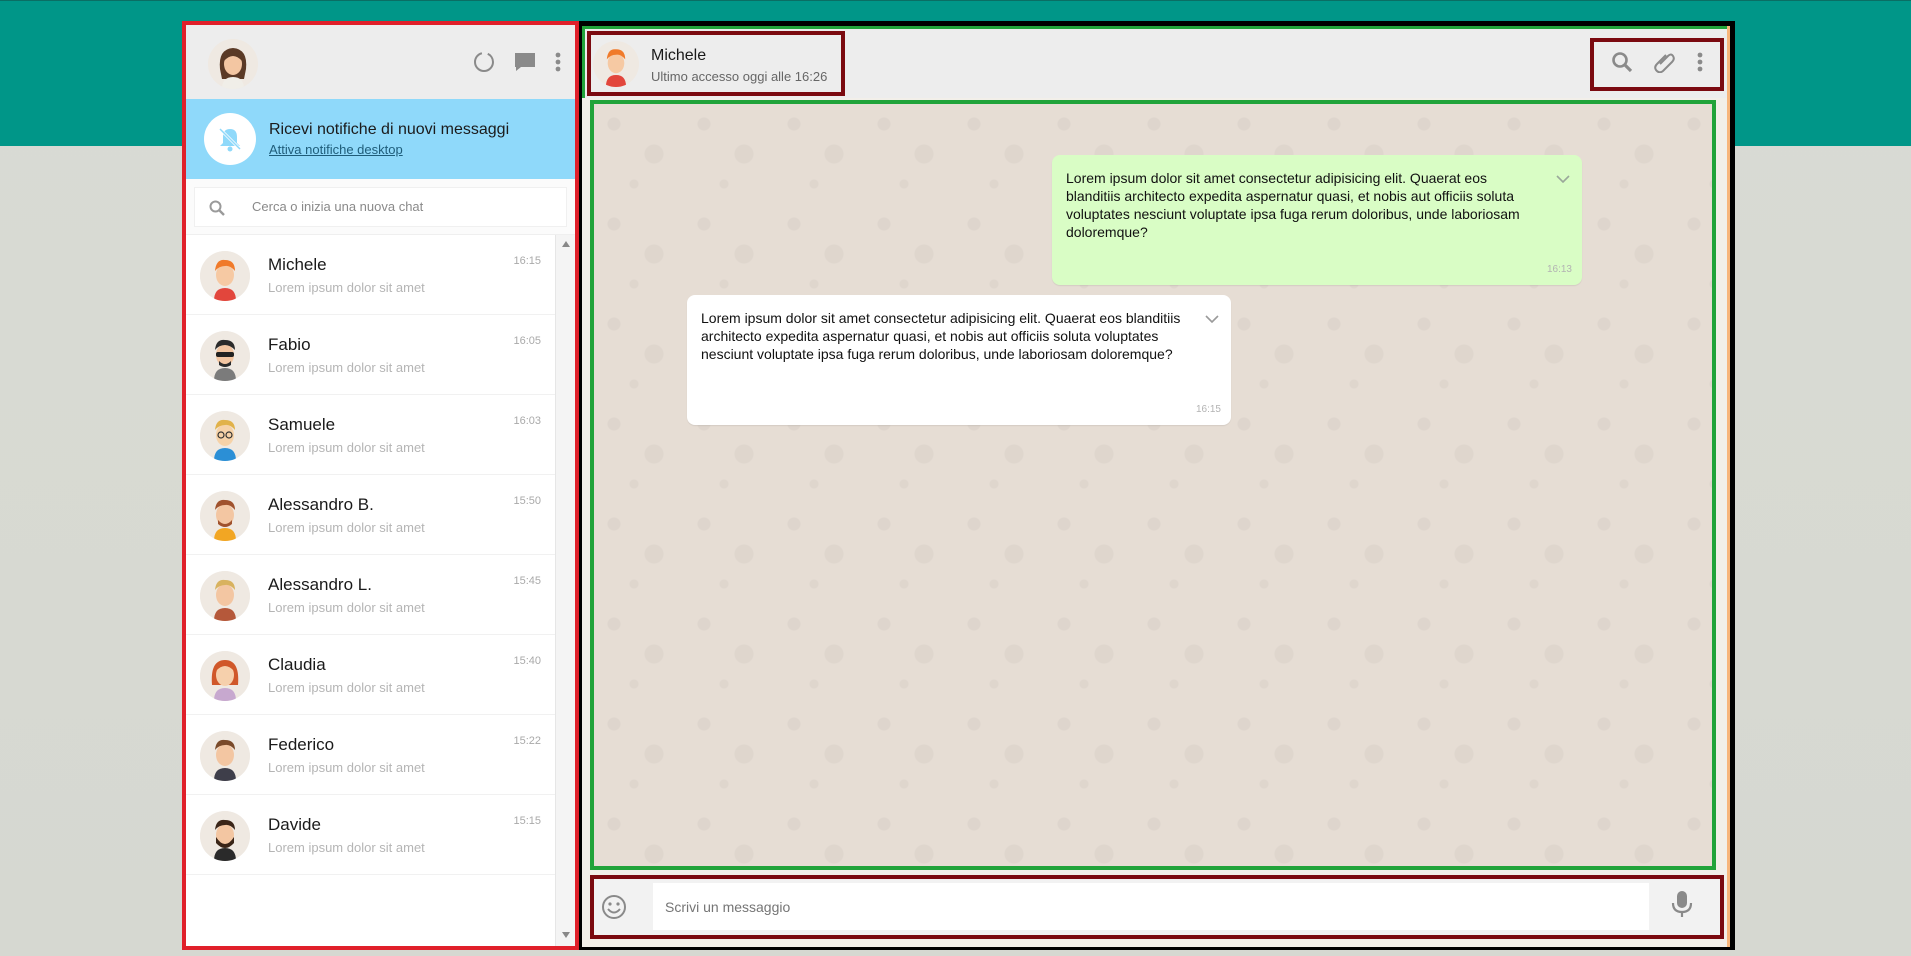 Image resolution: width=1911 pixels, height=956 pixels. What do you see at coordinates (527, 501) in the screenshot?
I see `chat-time: 15:50` at bounding box center [527, 501].